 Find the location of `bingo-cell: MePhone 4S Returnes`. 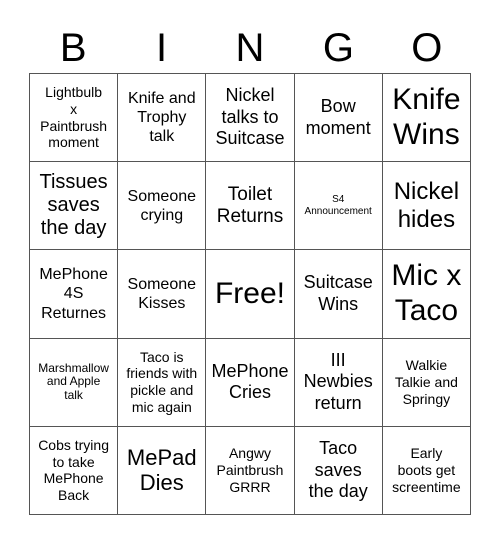

bingo-cell: MePhone 4S Returnes is located at coordinates (74, 294).